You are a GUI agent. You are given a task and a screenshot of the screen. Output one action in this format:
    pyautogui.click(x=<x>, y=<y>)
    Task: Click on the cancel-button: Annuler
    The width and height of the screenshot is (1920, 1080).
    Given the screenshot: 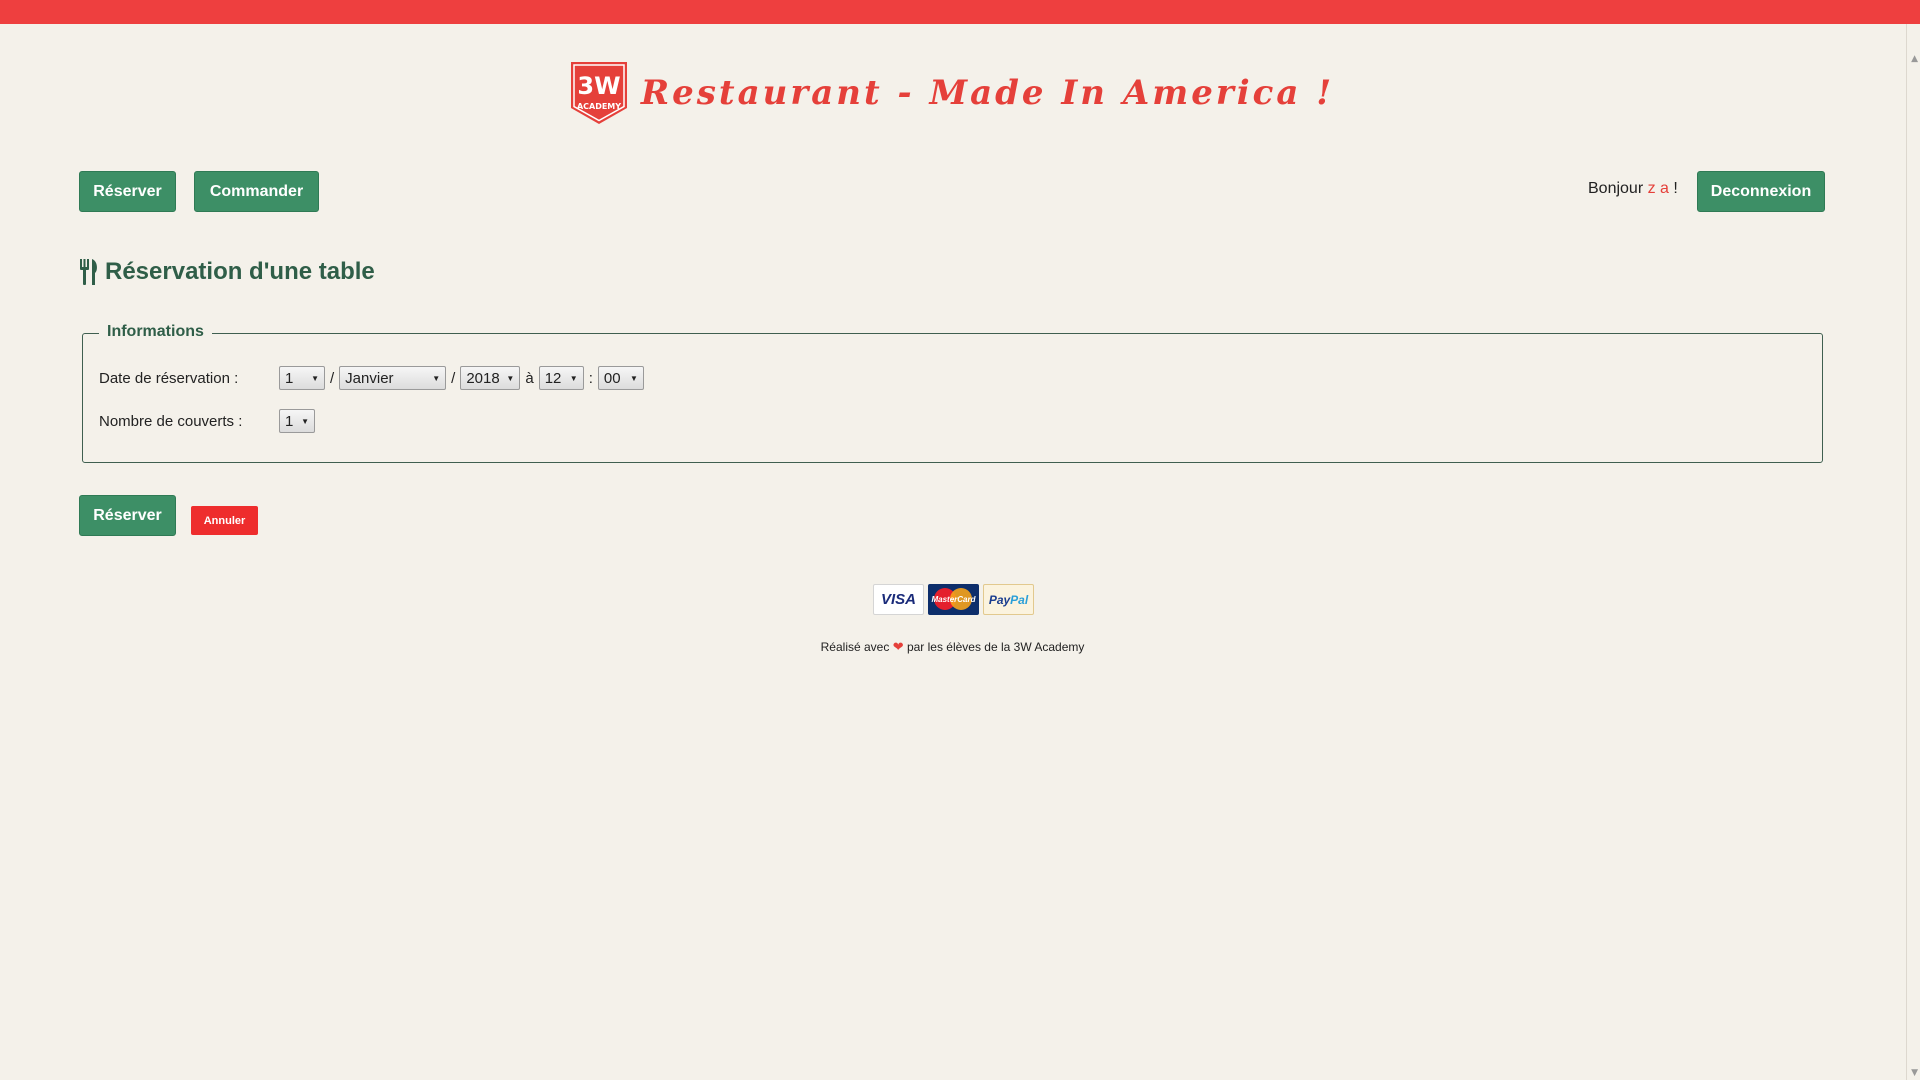 What is the action you would take?
    pyautogui.click(x=224, y=520)
    